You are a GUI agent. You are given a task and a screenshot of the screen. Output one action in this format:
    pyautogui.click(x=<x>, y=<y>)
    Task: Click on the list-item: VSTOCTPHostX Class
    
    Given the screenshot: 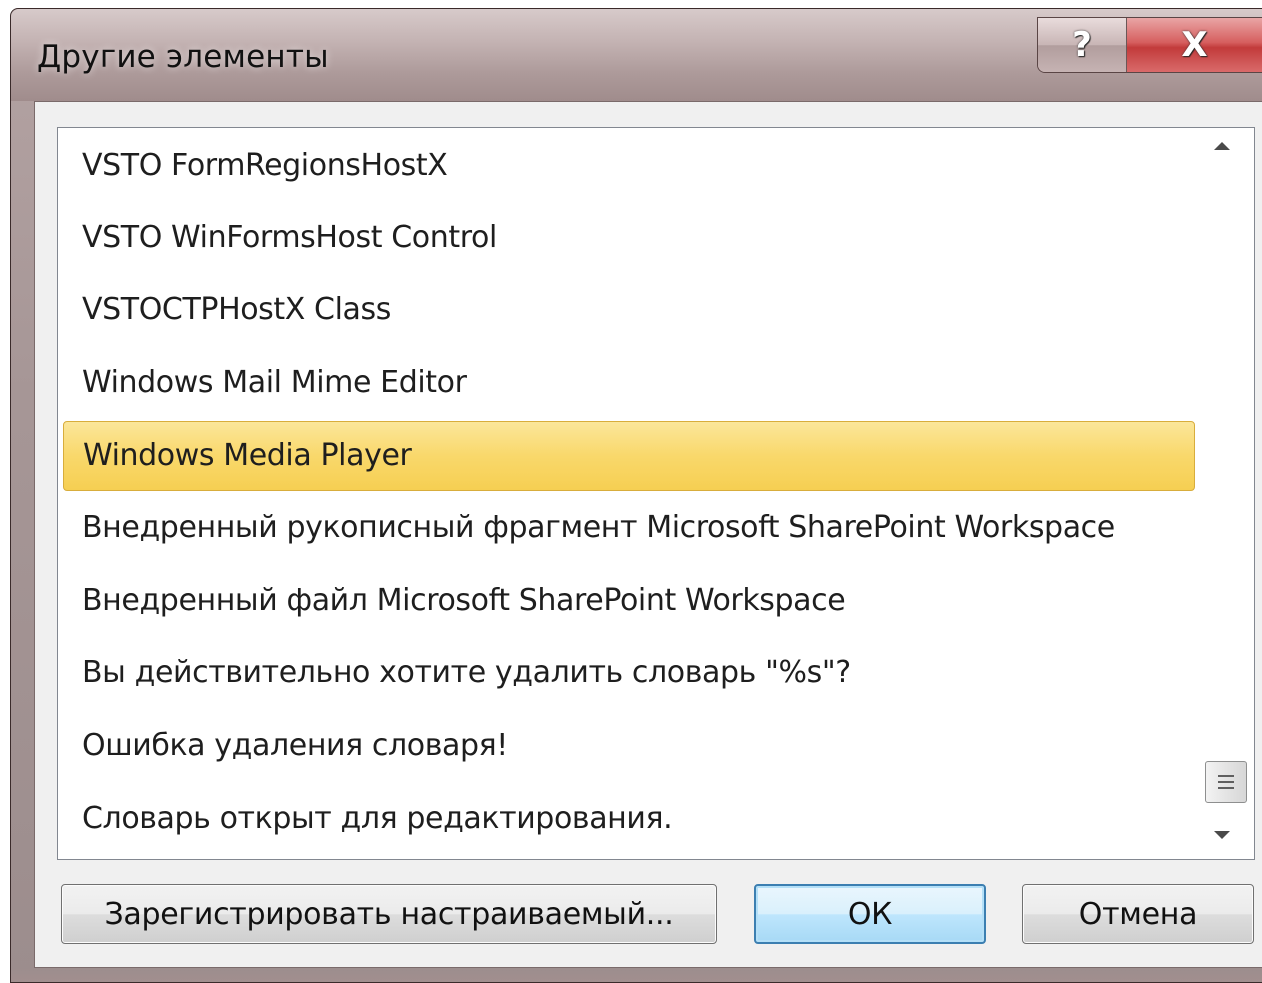 What is the action you would take?
    pyautogui.click(x=236, y=310)
    